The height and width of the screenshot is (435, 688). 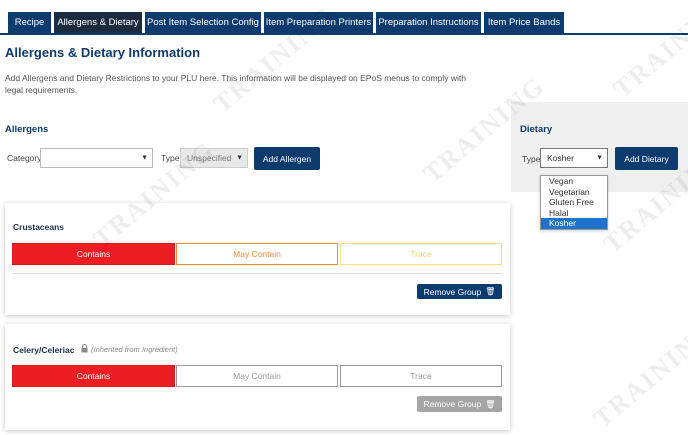 What do you see at coordinates (287, 158) in the screenshot?
I see `add-allergen-button: Add Allergen` at bounding box center [287, 158].